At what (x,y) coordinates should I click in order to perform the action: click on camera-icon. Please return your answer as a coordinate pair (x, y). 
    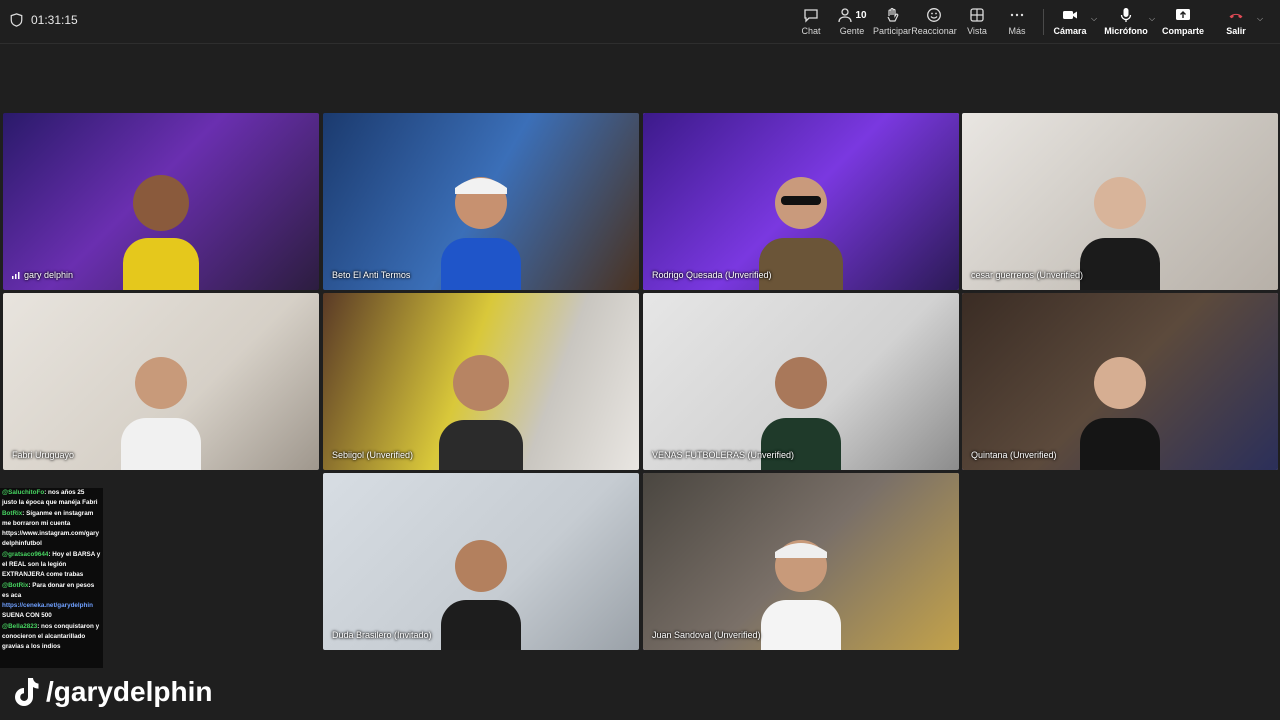
    Looking at the image, I should click on (1070, 15).